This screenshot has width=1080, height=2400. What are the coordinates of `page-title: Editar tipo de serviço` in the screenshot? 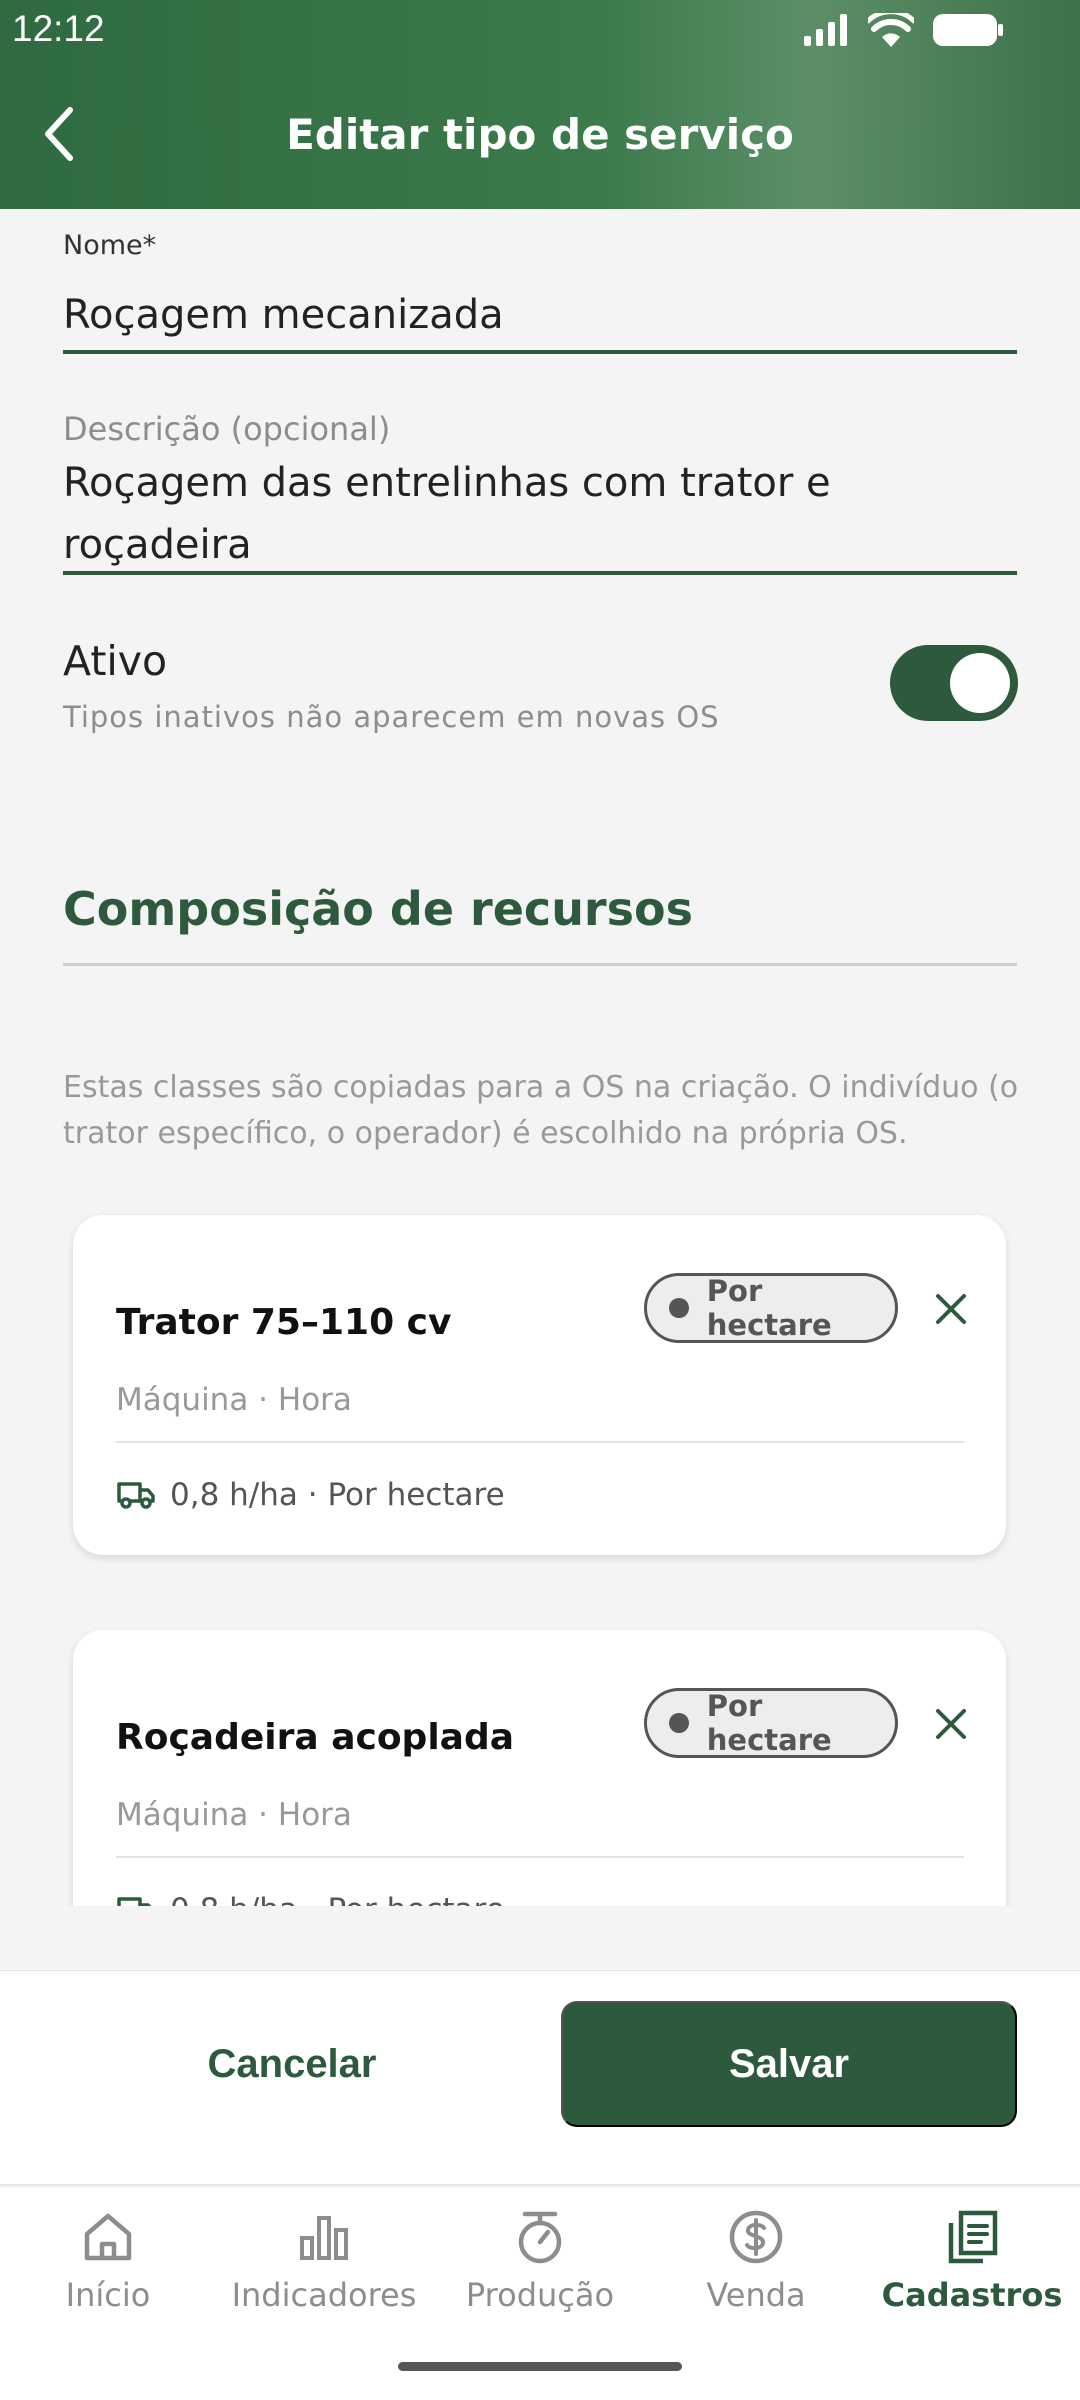 It's located at (540, 134).